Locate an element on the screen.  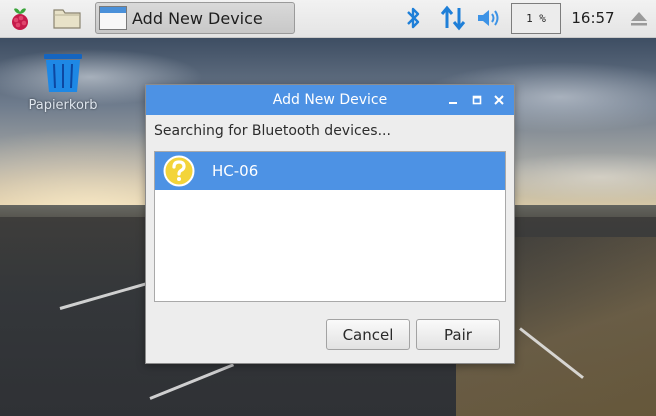
taskbar-window-button: Add New Device is located at coordinates (195, 18).